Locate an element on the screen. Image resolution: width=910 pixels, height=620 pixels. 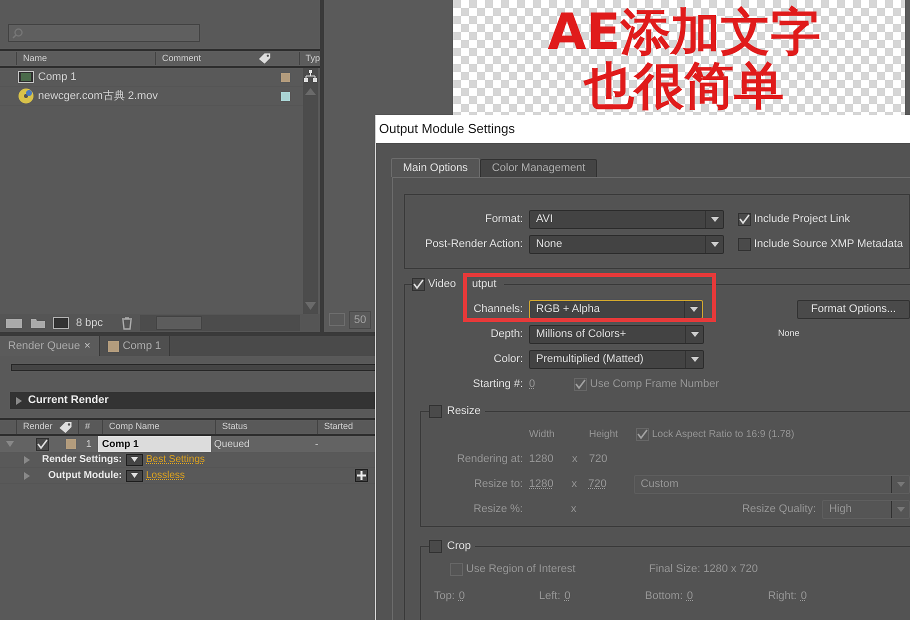
search-field is located at coordinates (104, 33).